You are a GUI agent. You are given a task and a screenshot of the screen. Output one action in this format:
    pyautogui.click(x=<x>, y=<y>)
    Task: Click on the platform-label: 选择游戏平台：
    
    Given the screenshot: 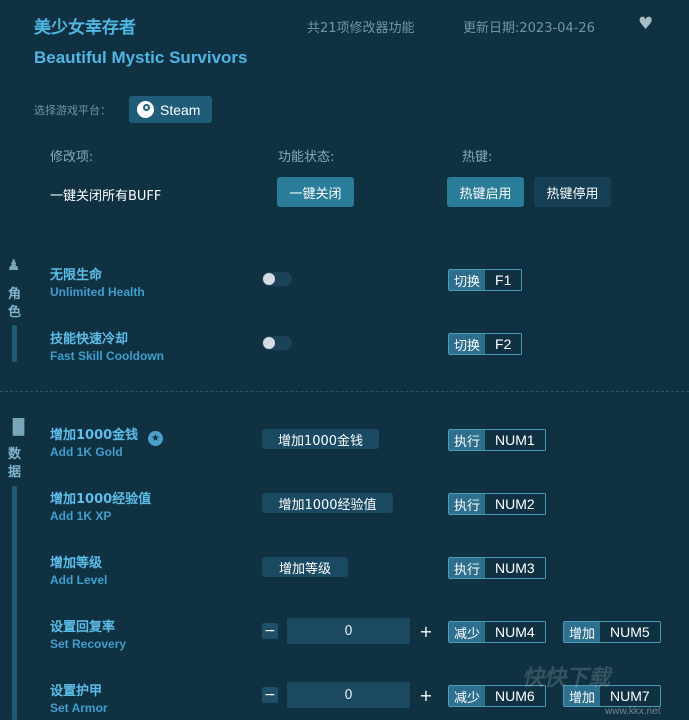 What is the action you would take?
    pyautogui.click(x=72, y=110)
    